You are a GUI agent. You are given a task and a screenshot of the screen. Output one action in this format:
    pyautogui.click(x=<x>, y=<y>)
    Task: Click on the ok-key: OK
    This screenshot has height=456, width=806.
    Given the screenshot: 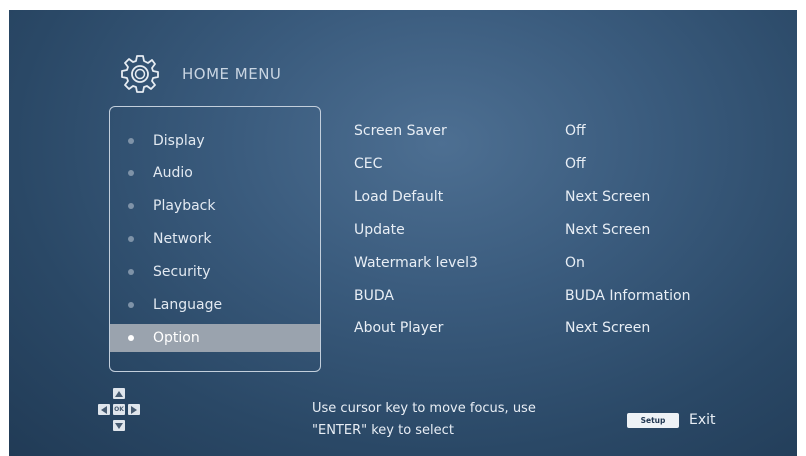 What is the action you would take?
    pyautogui.click(x=119, y=409)
    